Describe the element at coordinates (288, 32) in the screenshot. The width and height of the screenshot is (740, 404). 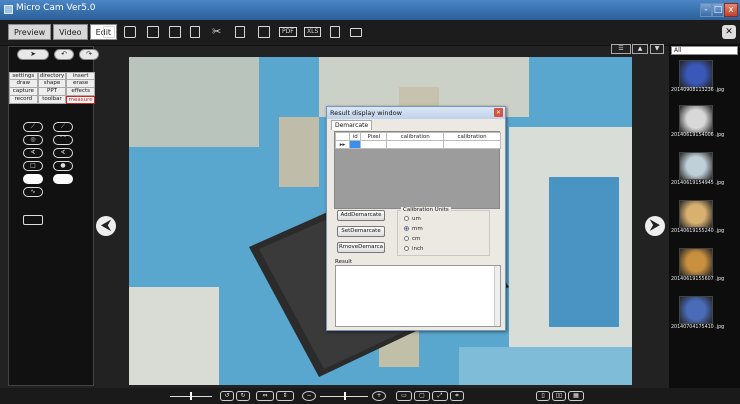
I see `pdf-export-icon: PDF` at that location.